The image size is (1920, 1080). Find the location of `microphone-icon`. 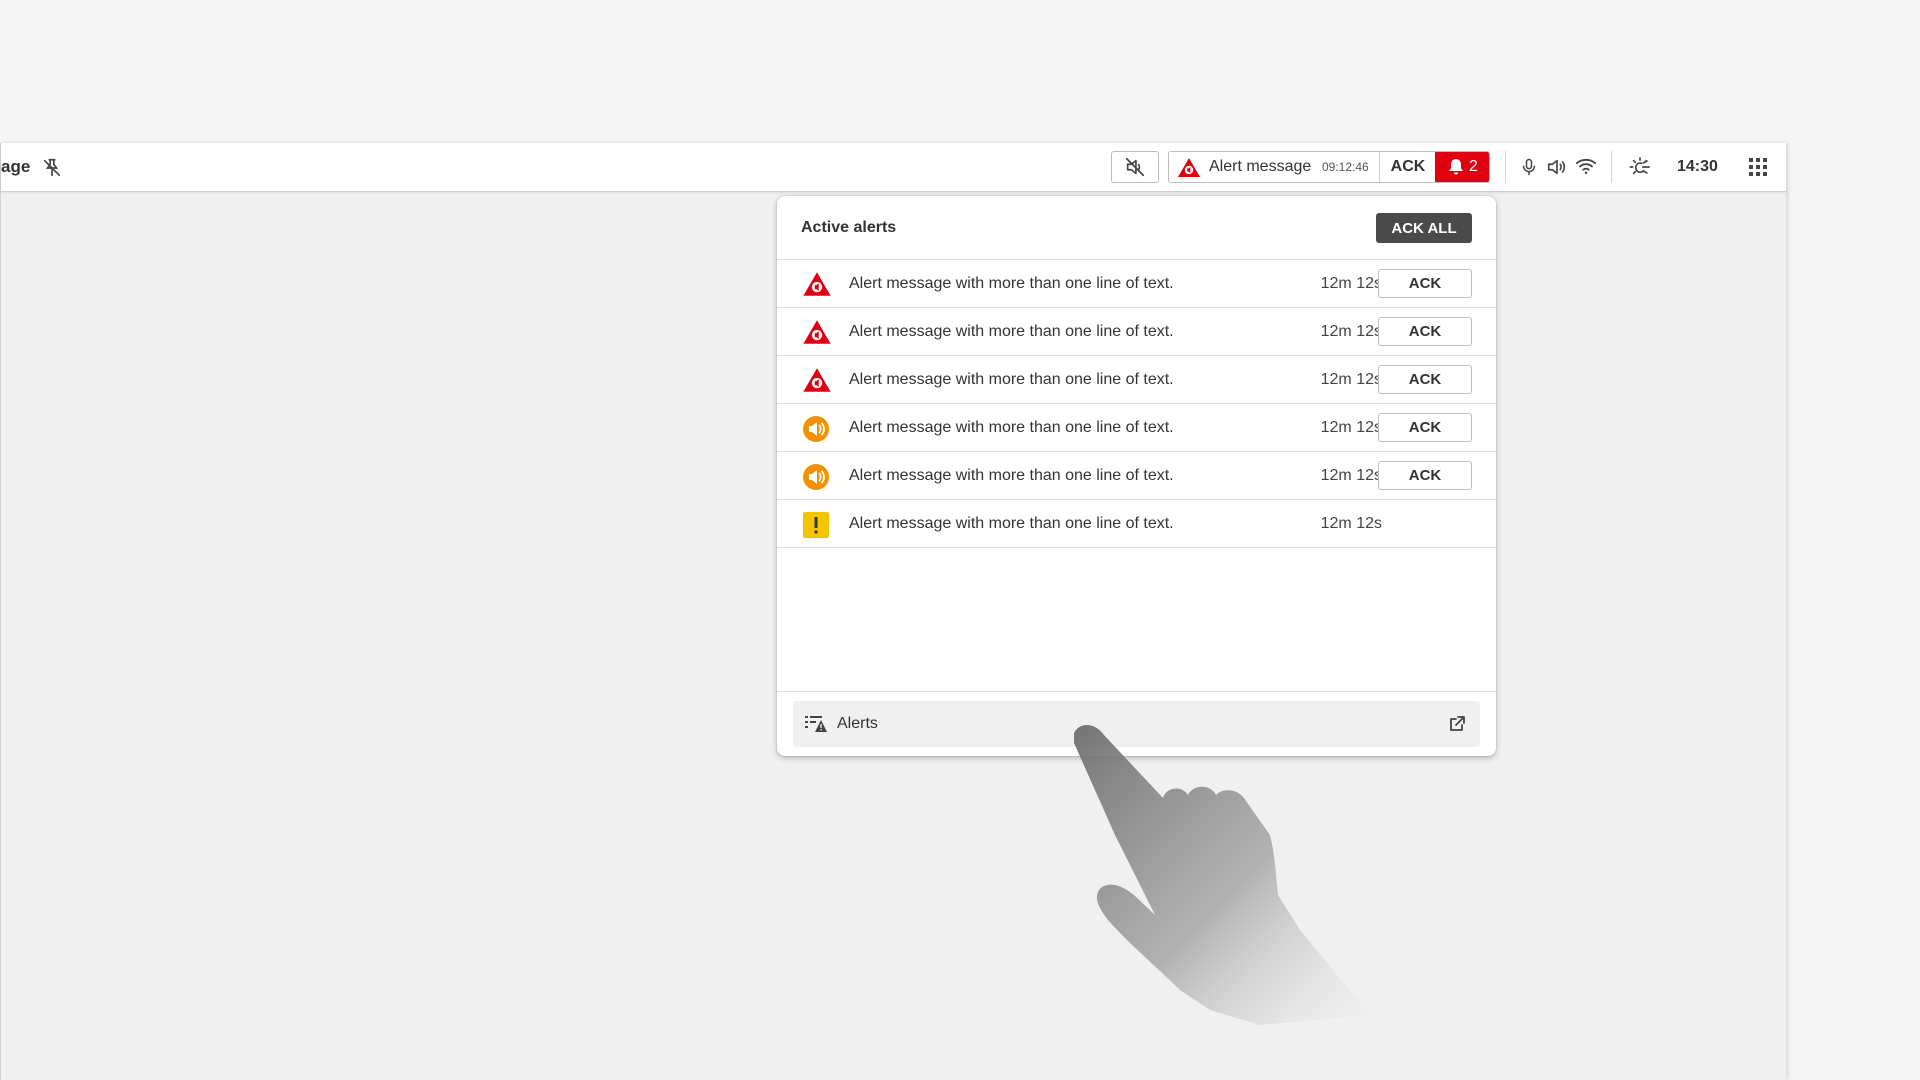

microphone-icon is located at coordinates (1529, 167).